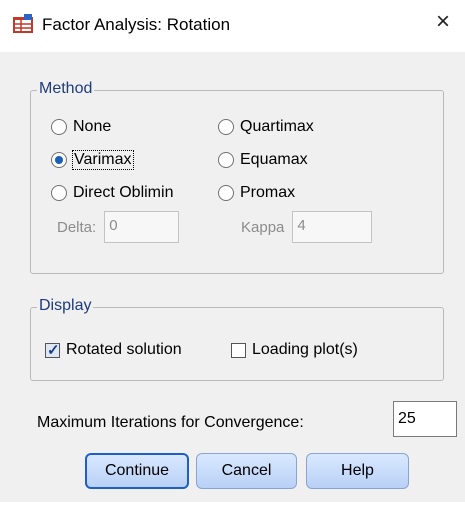 Image resolution: width=465 pixels, height=513 pixels. I want to click on radio-promax-label: Promax, so click(268, 192).